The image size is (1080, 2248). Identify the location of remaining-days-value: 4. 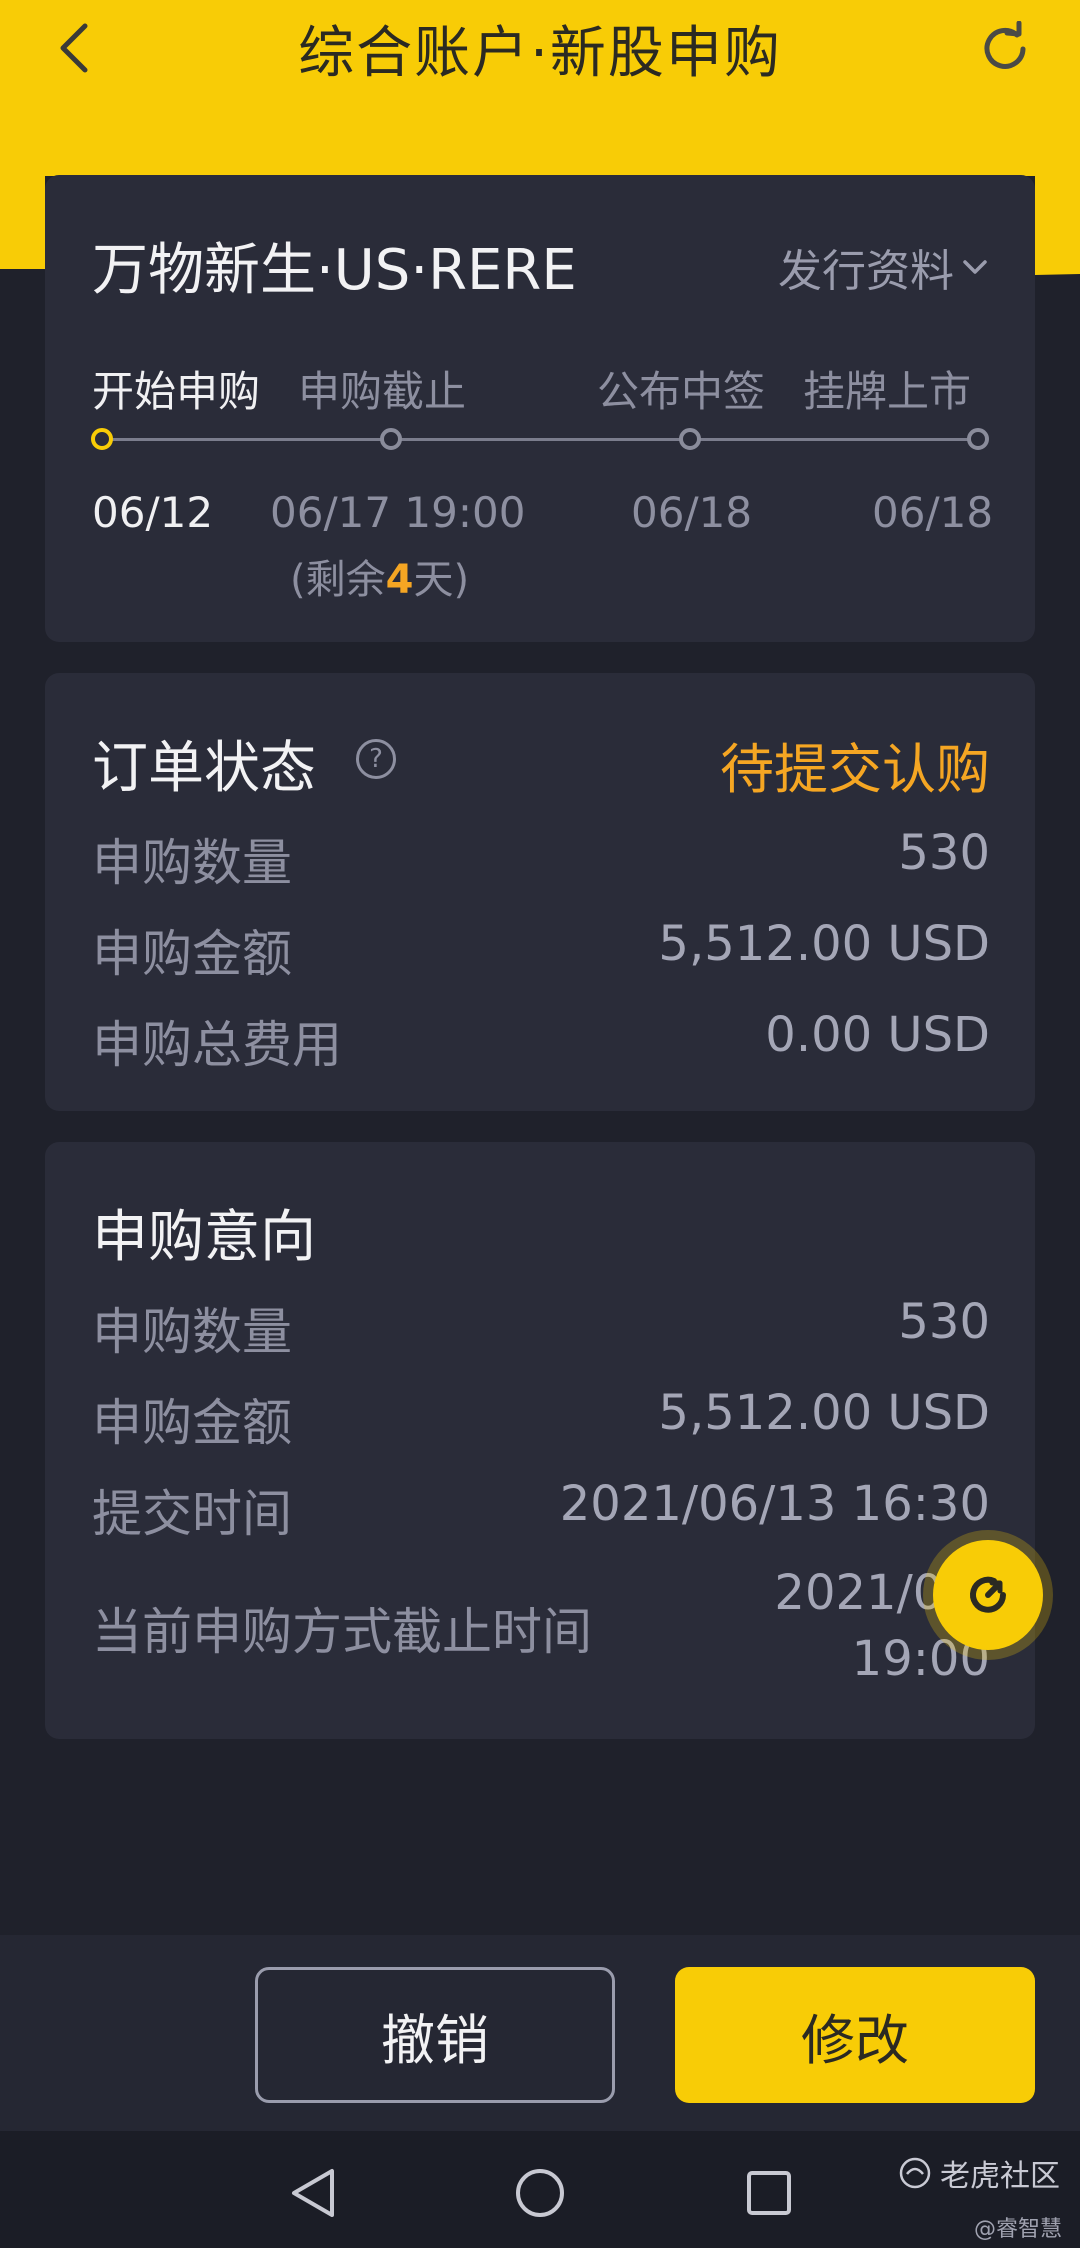
(399, 580).